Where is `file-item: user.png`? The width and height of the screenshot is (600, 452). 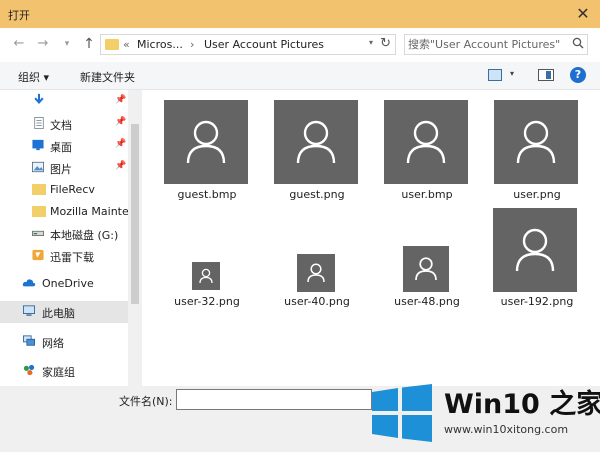 file-item: user.png is located at coordinates (537, 156).